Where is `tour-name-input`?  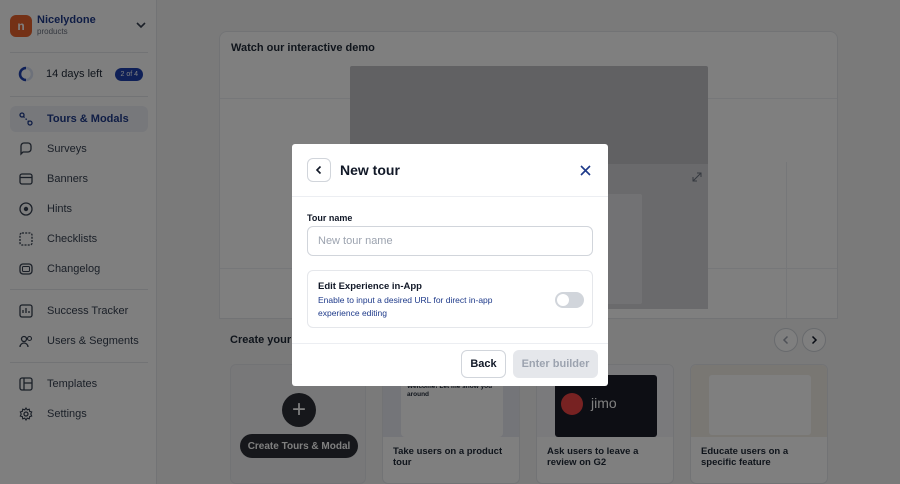
tour-name-input is located at coordinates (450, 241).